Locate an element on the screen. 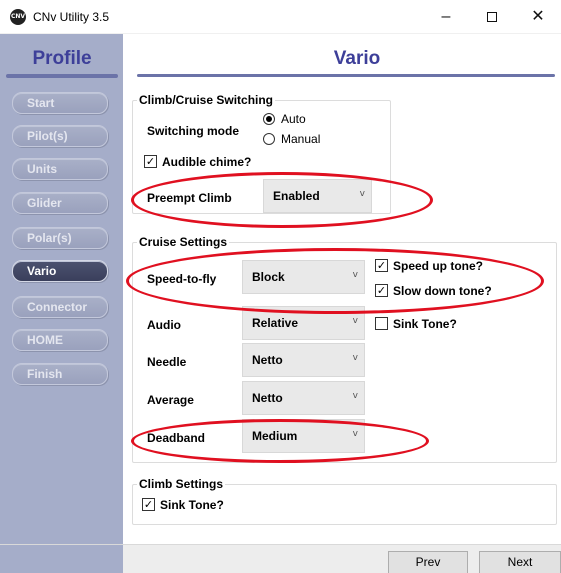 The width and height of the screenshot is (561, 573). sidebar-item-glider: Glider is located at coordinates (60, 203).